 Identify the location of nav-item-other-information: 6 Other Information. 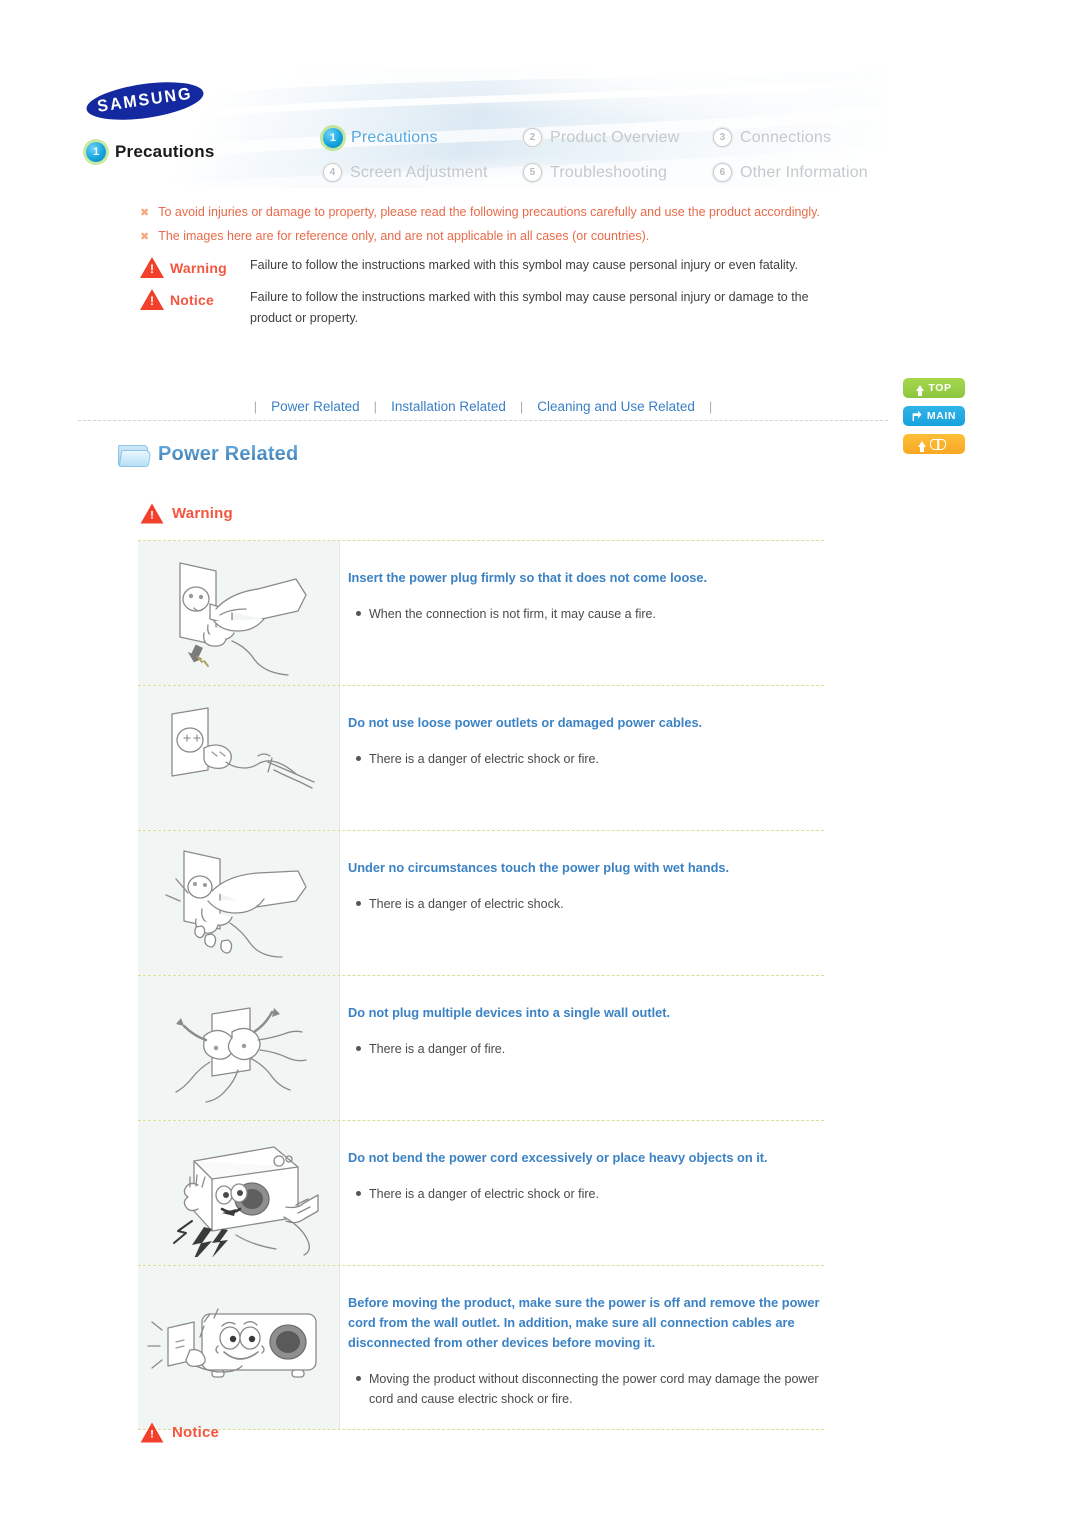
(800, 172).